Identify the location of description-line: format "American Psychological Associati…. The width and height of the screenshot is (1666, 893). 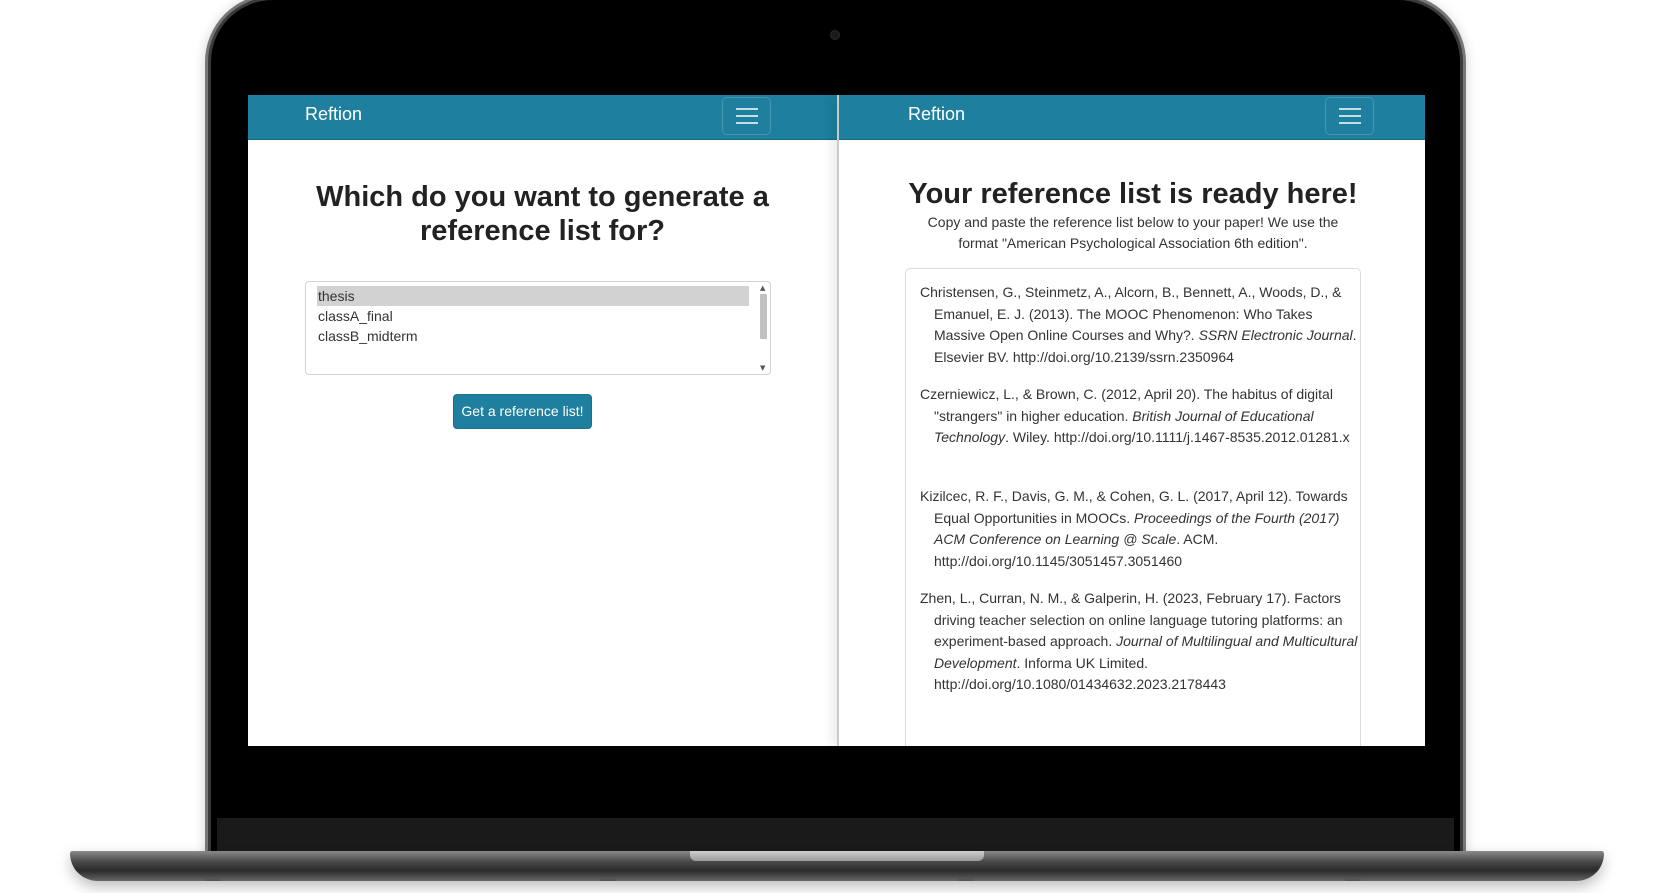
(1133, 243).